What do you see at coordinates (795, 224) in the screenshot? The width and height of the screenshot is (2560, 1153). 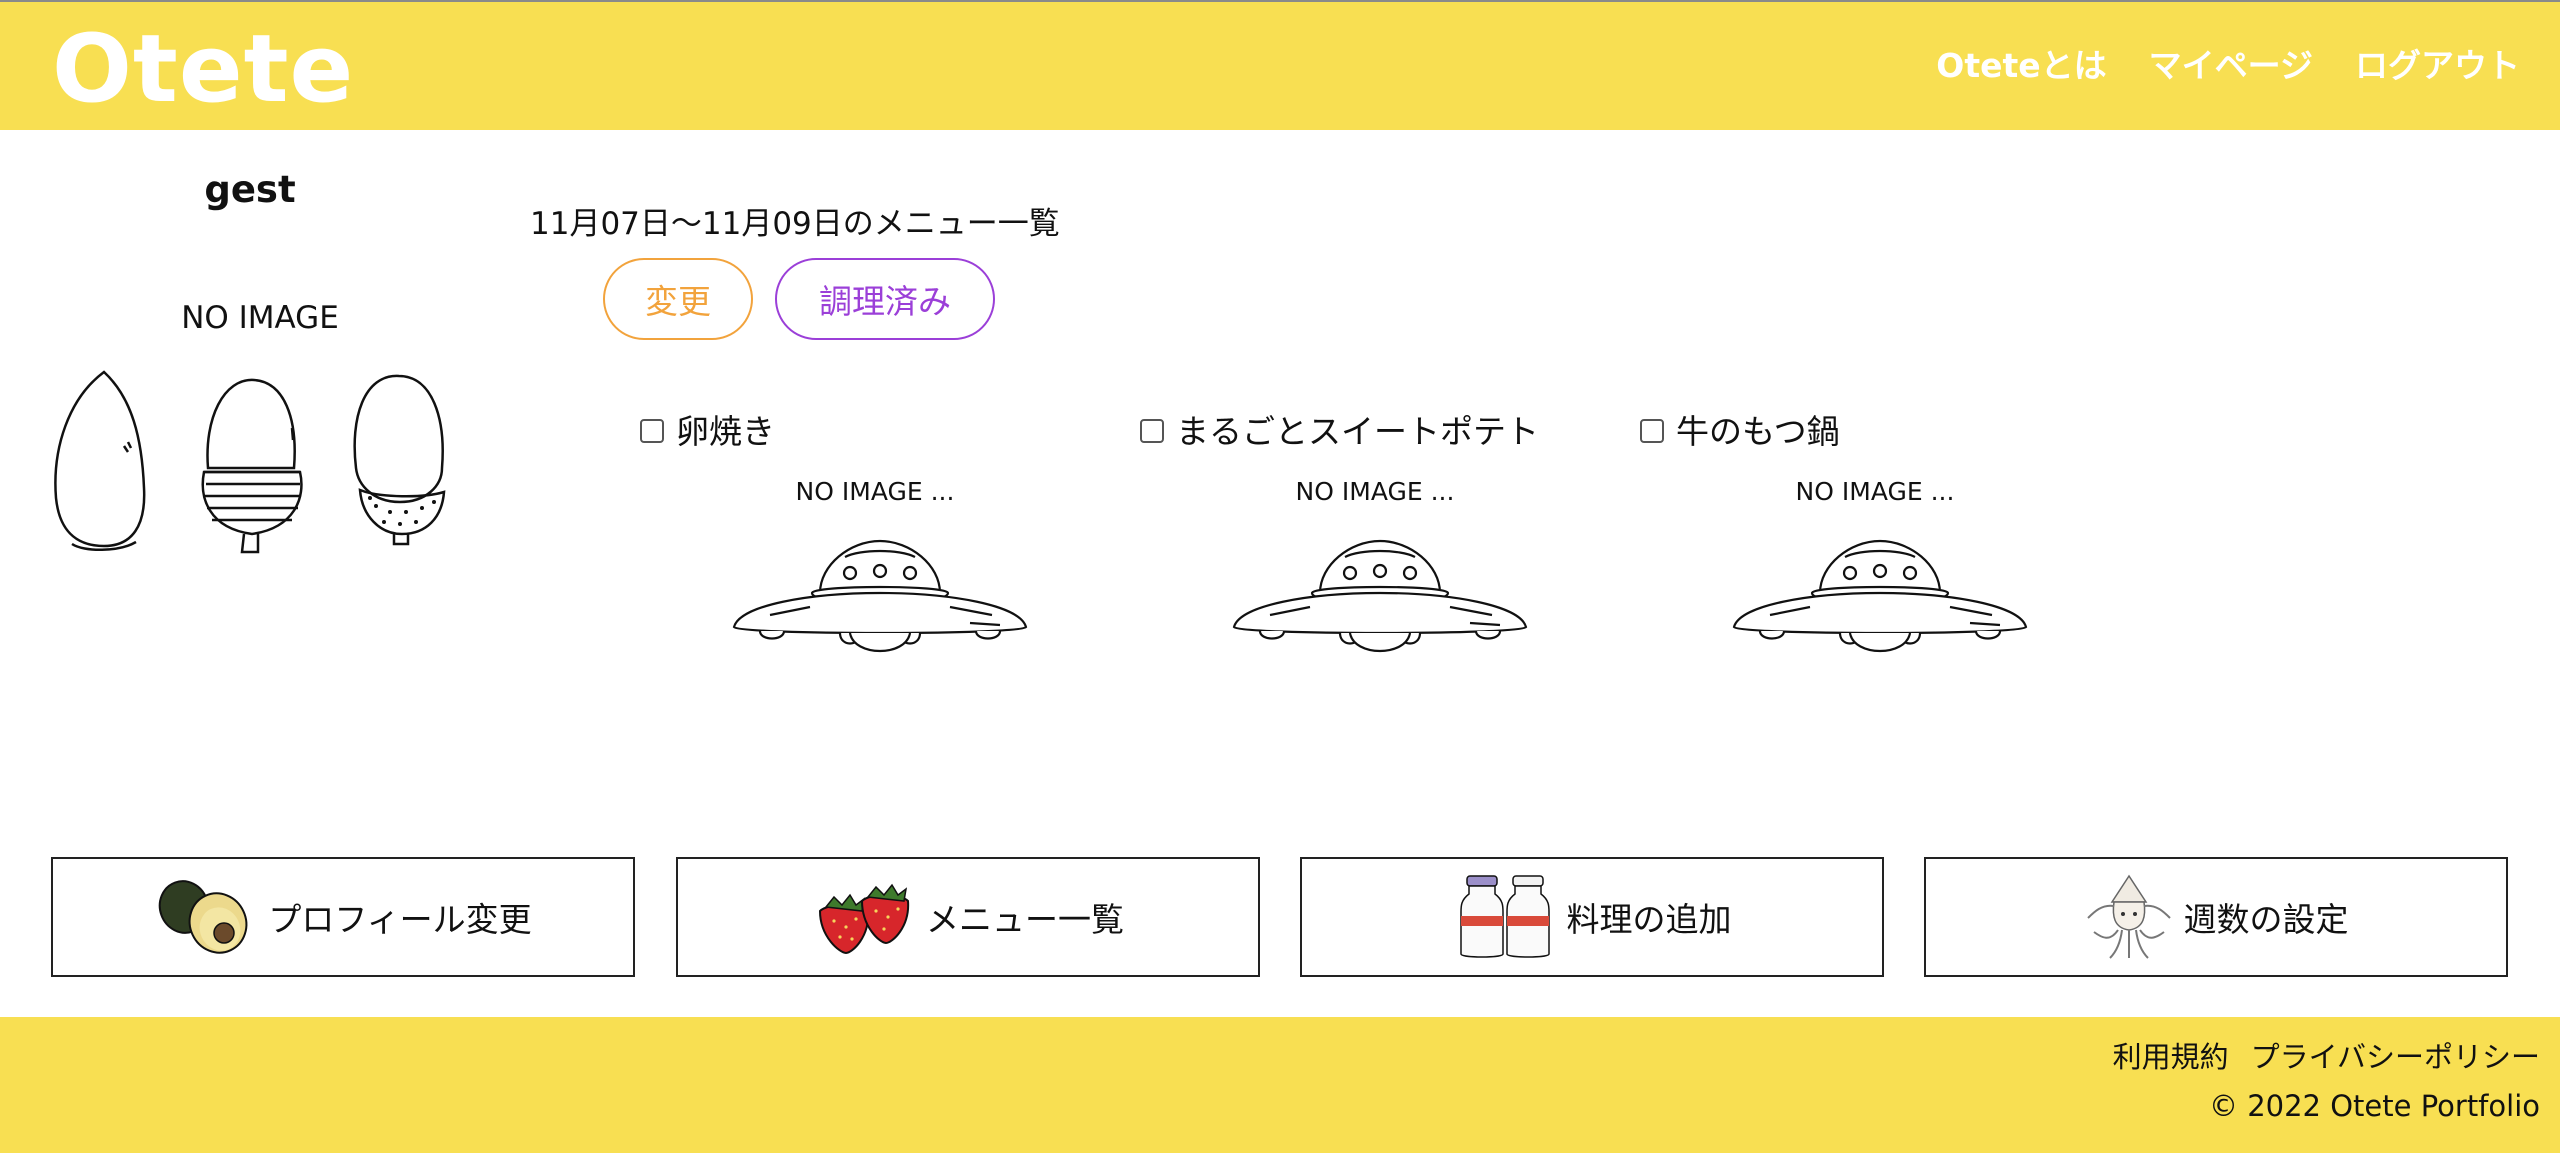 I see `menu-period-title: 11月07日〜11月09日のメニュー一覧` at bounding box center [795, 224].